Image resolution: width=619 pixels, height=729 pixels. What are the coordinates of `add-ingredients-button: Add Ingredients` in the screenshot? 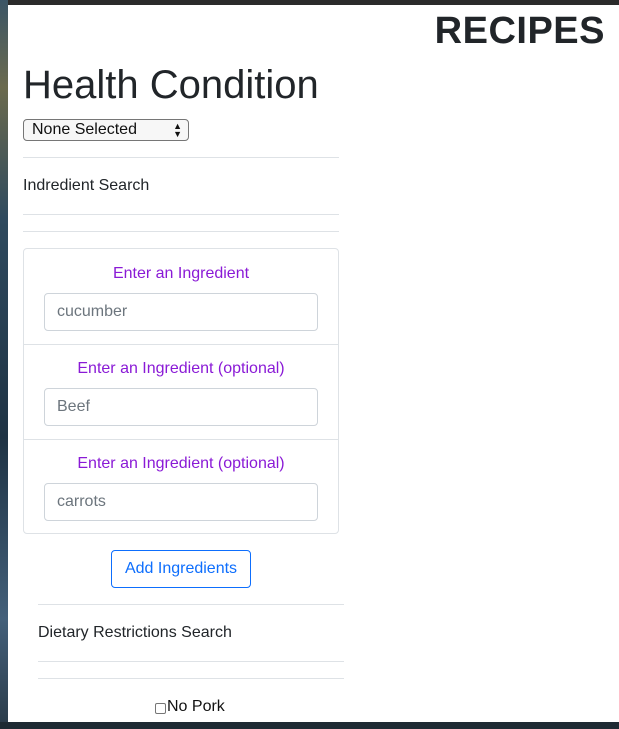 It's located at (181, 569).